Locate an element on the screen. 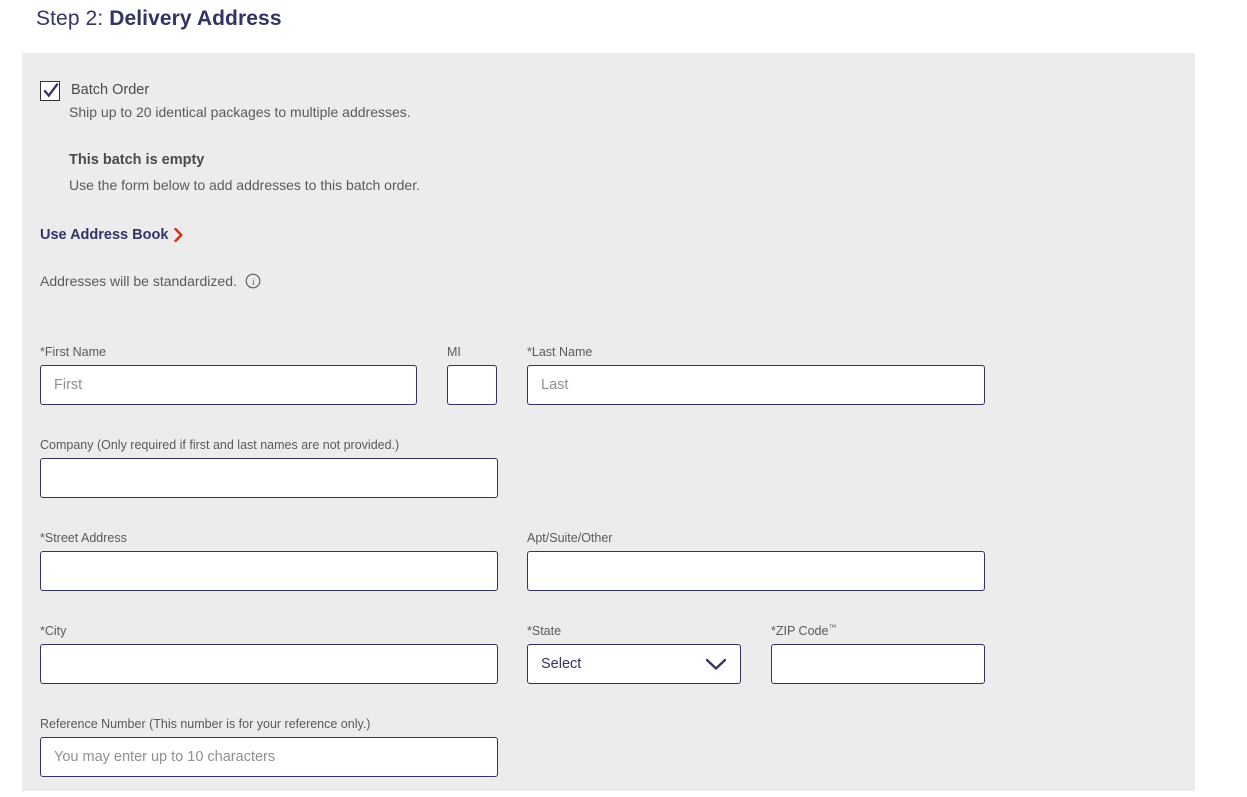 This screenshot has width=1247, height=797. first-name-label: *First Name is located at coordinates (73, 352).